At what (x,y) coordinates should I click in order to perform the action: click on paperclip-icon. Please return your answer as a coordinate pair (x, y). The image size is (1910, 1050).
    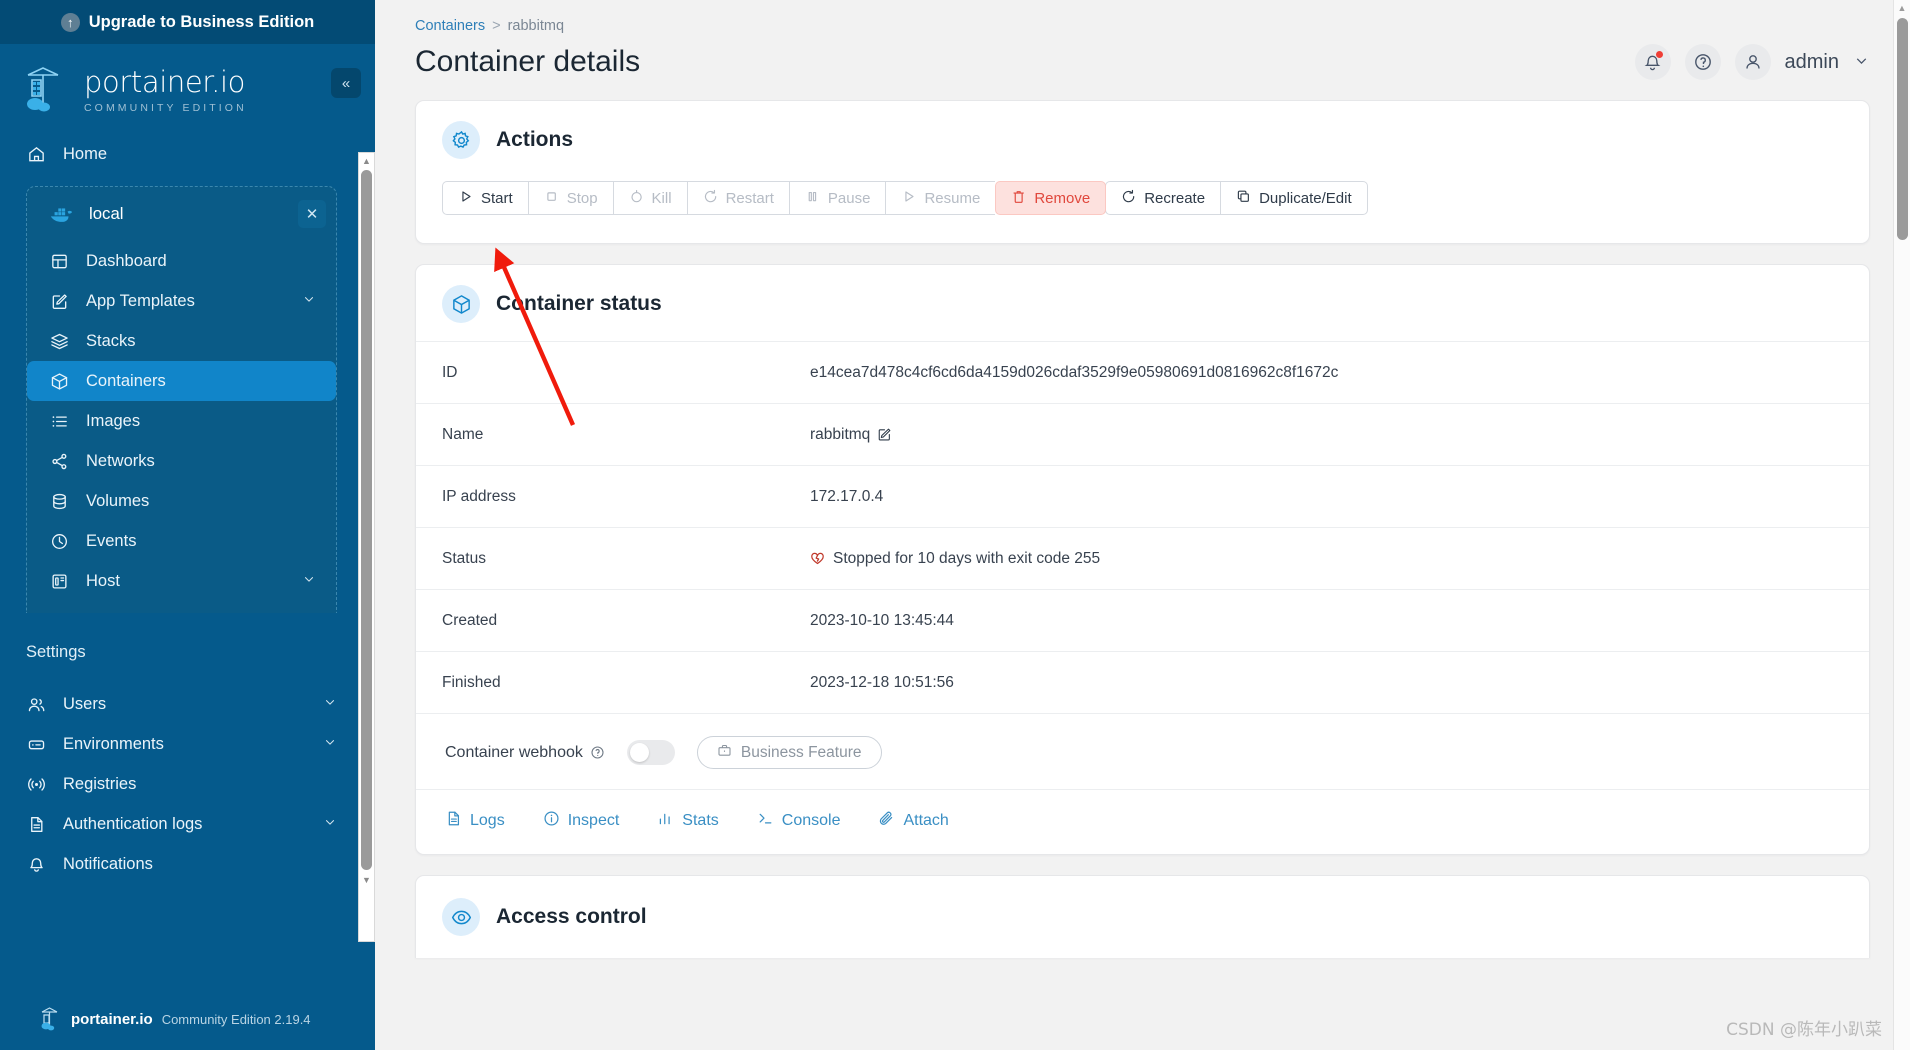
    Looking at the image, I should click on (886, 821).